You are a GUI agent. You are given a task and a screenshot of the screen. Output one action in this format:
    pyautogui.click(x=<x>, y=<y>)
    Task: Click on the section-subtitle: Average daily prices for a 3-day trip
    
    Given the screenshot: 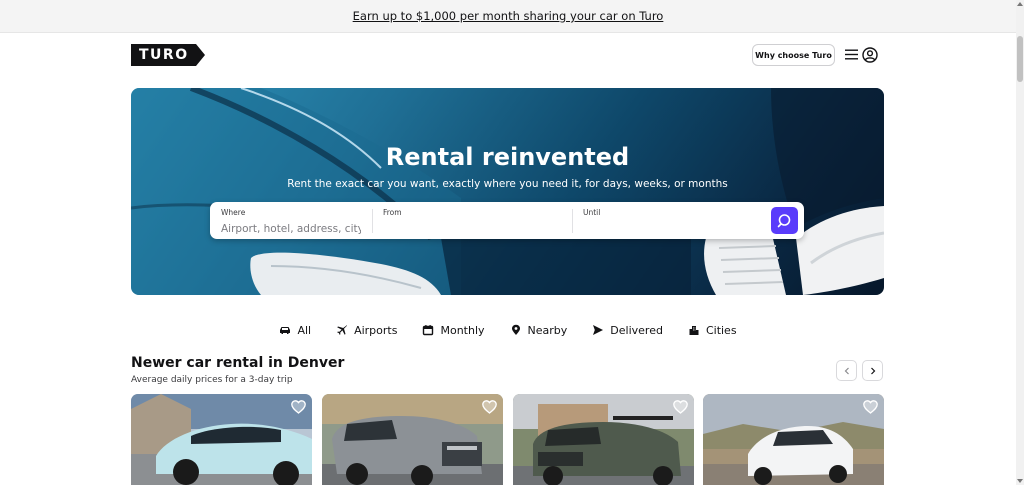 What is the action you would take?
    pyautogui.click(x=212, y=380)
    